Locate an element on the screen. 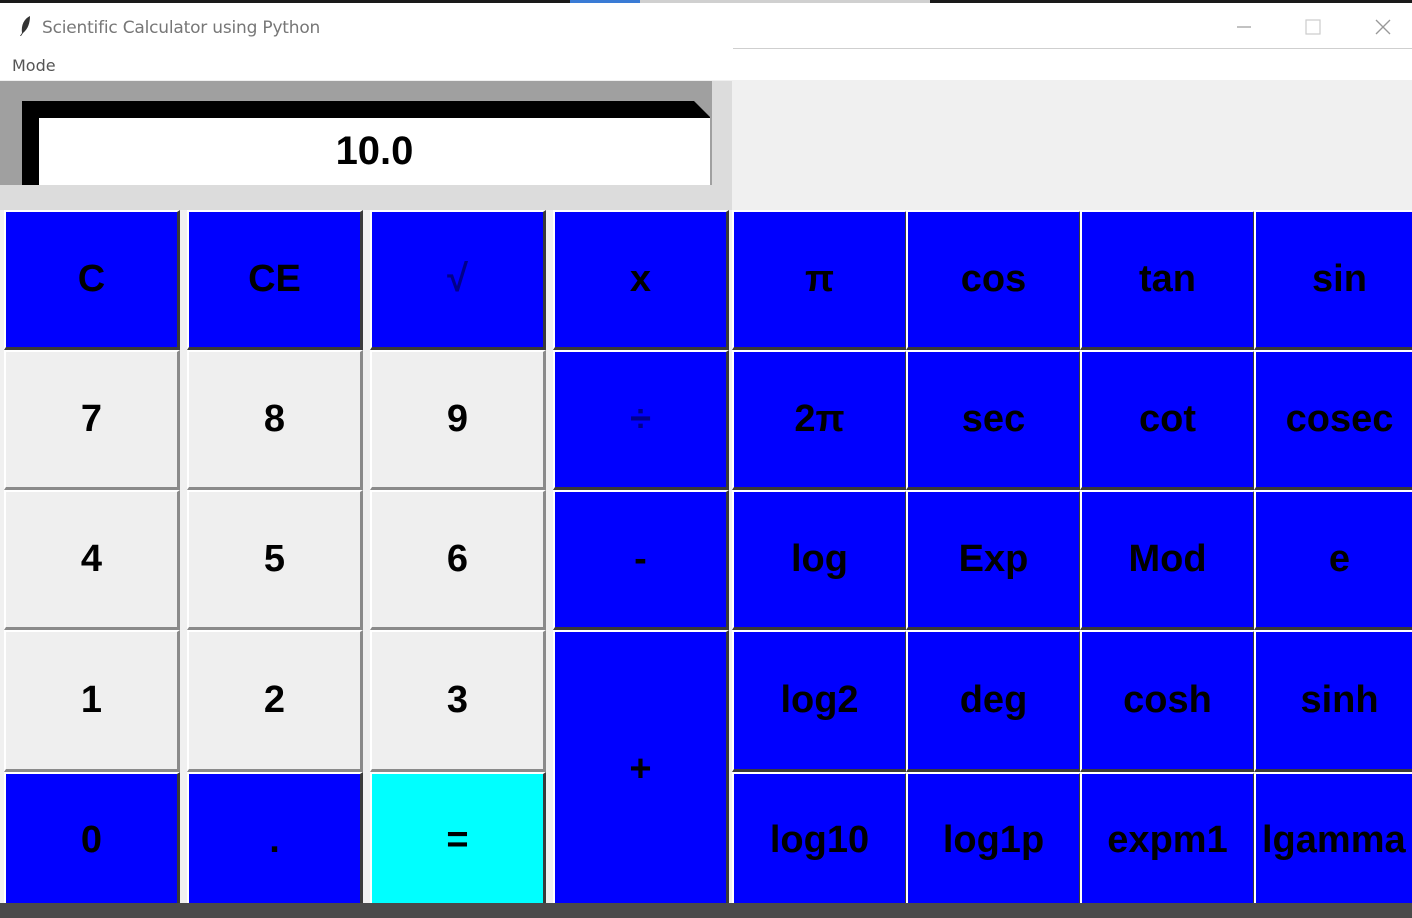 Image resolution: width=1412 pixels, height=918 pixels. minimize-icon is located at coordinates (1243, 26).